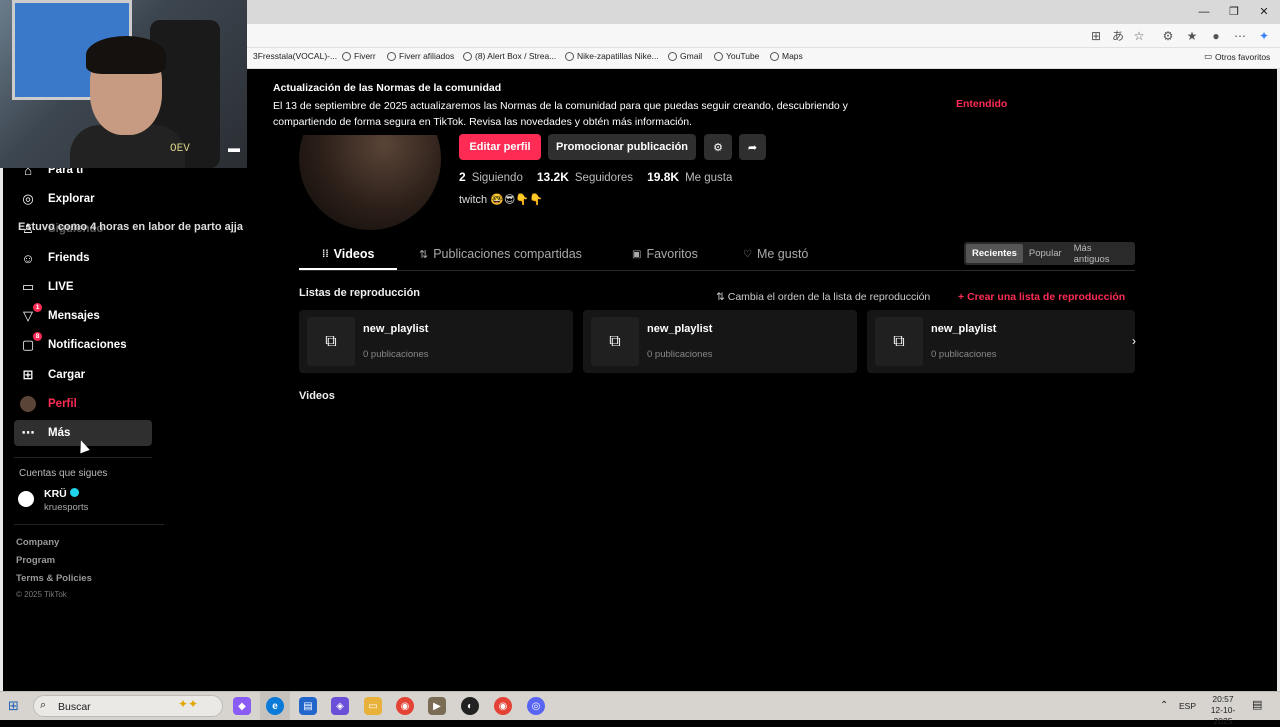  What do you see at coordinates (1264, 36) in the screenshot?
I see `copilot-icon: ✦` at bounding box center [1264, 36].